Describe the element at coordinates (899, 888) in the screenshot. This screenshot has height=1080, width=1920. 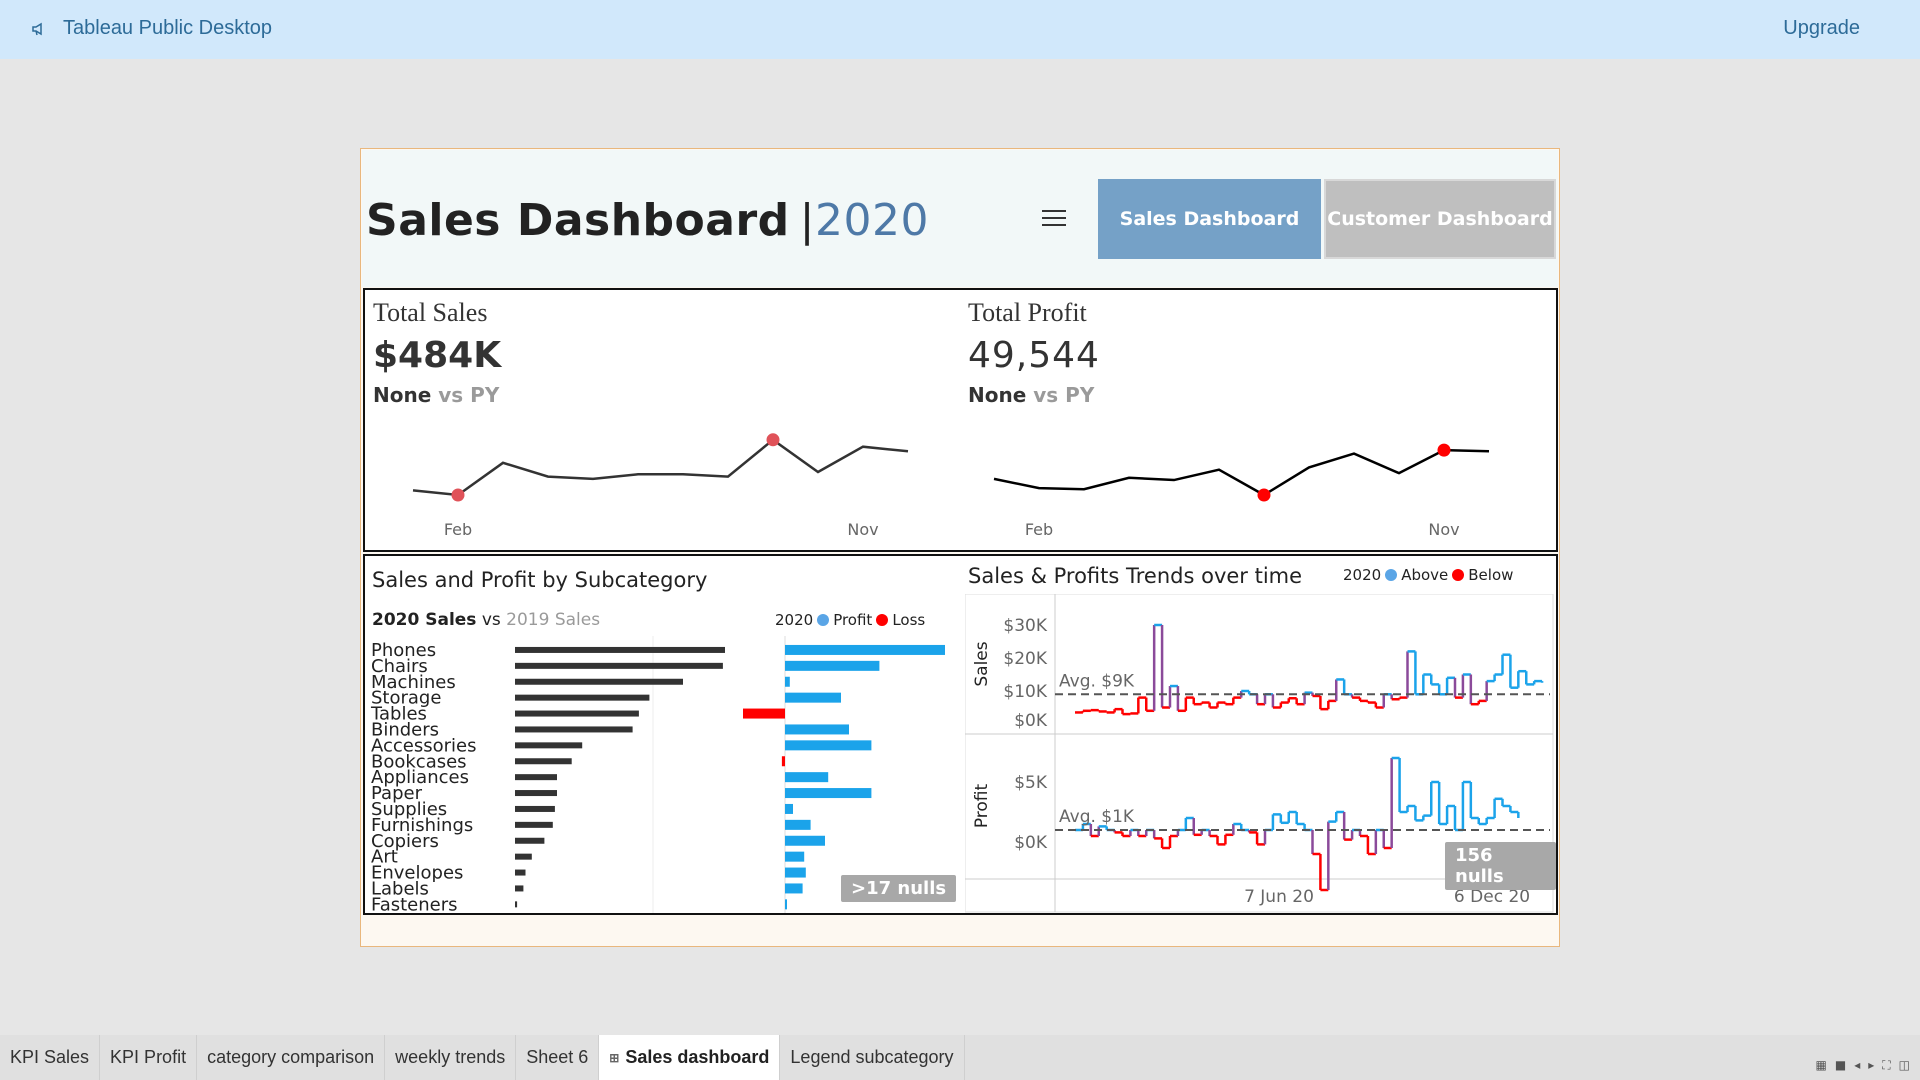
I see `subcategory-nulls-indicator: >17 nulls` at that location.